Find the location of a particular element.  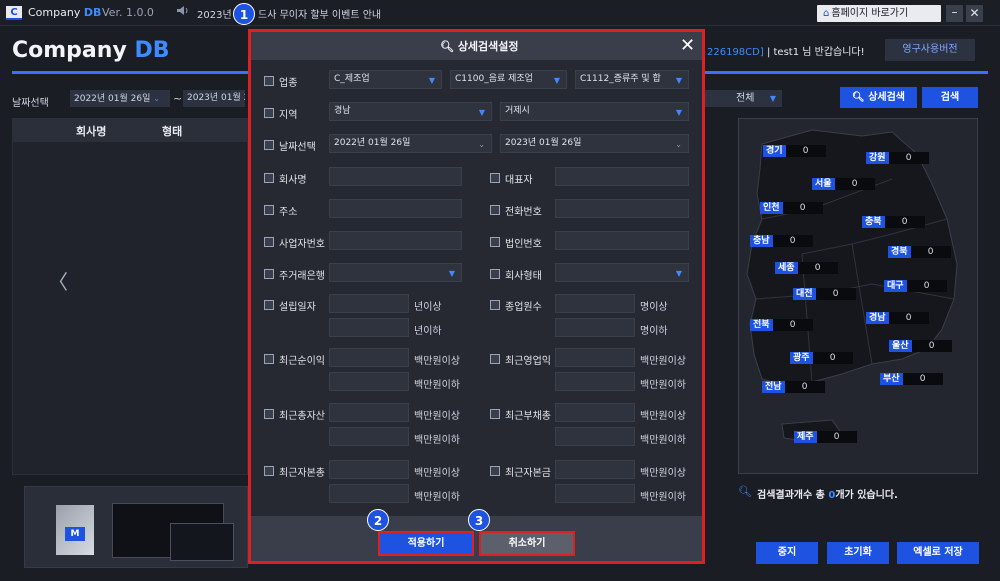

employees-checkbox is located at coordinates (495, 305).